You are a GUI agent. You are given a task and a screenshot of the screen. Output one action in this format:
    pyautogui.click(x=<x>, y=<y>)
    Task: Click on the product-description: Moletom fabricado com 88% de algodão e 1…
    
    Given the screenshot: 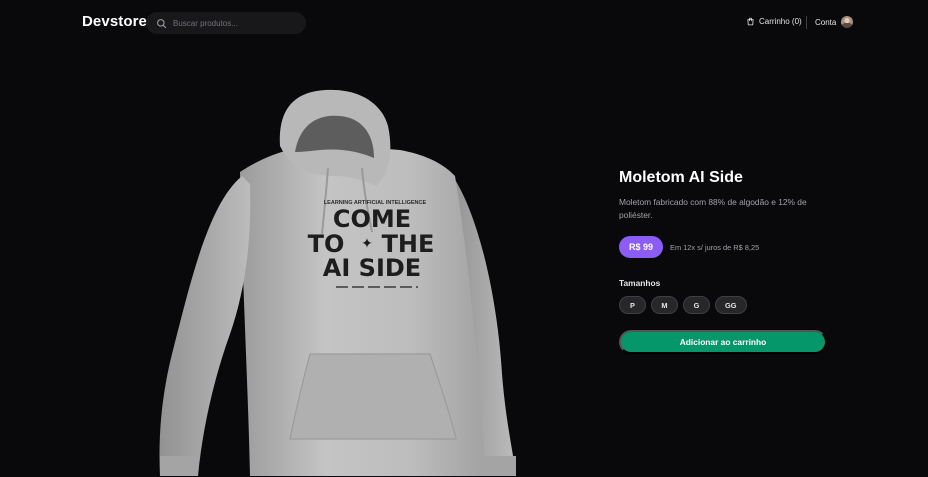 What is the action you would take?
    pyautogui.click(x=713, y=208)
    